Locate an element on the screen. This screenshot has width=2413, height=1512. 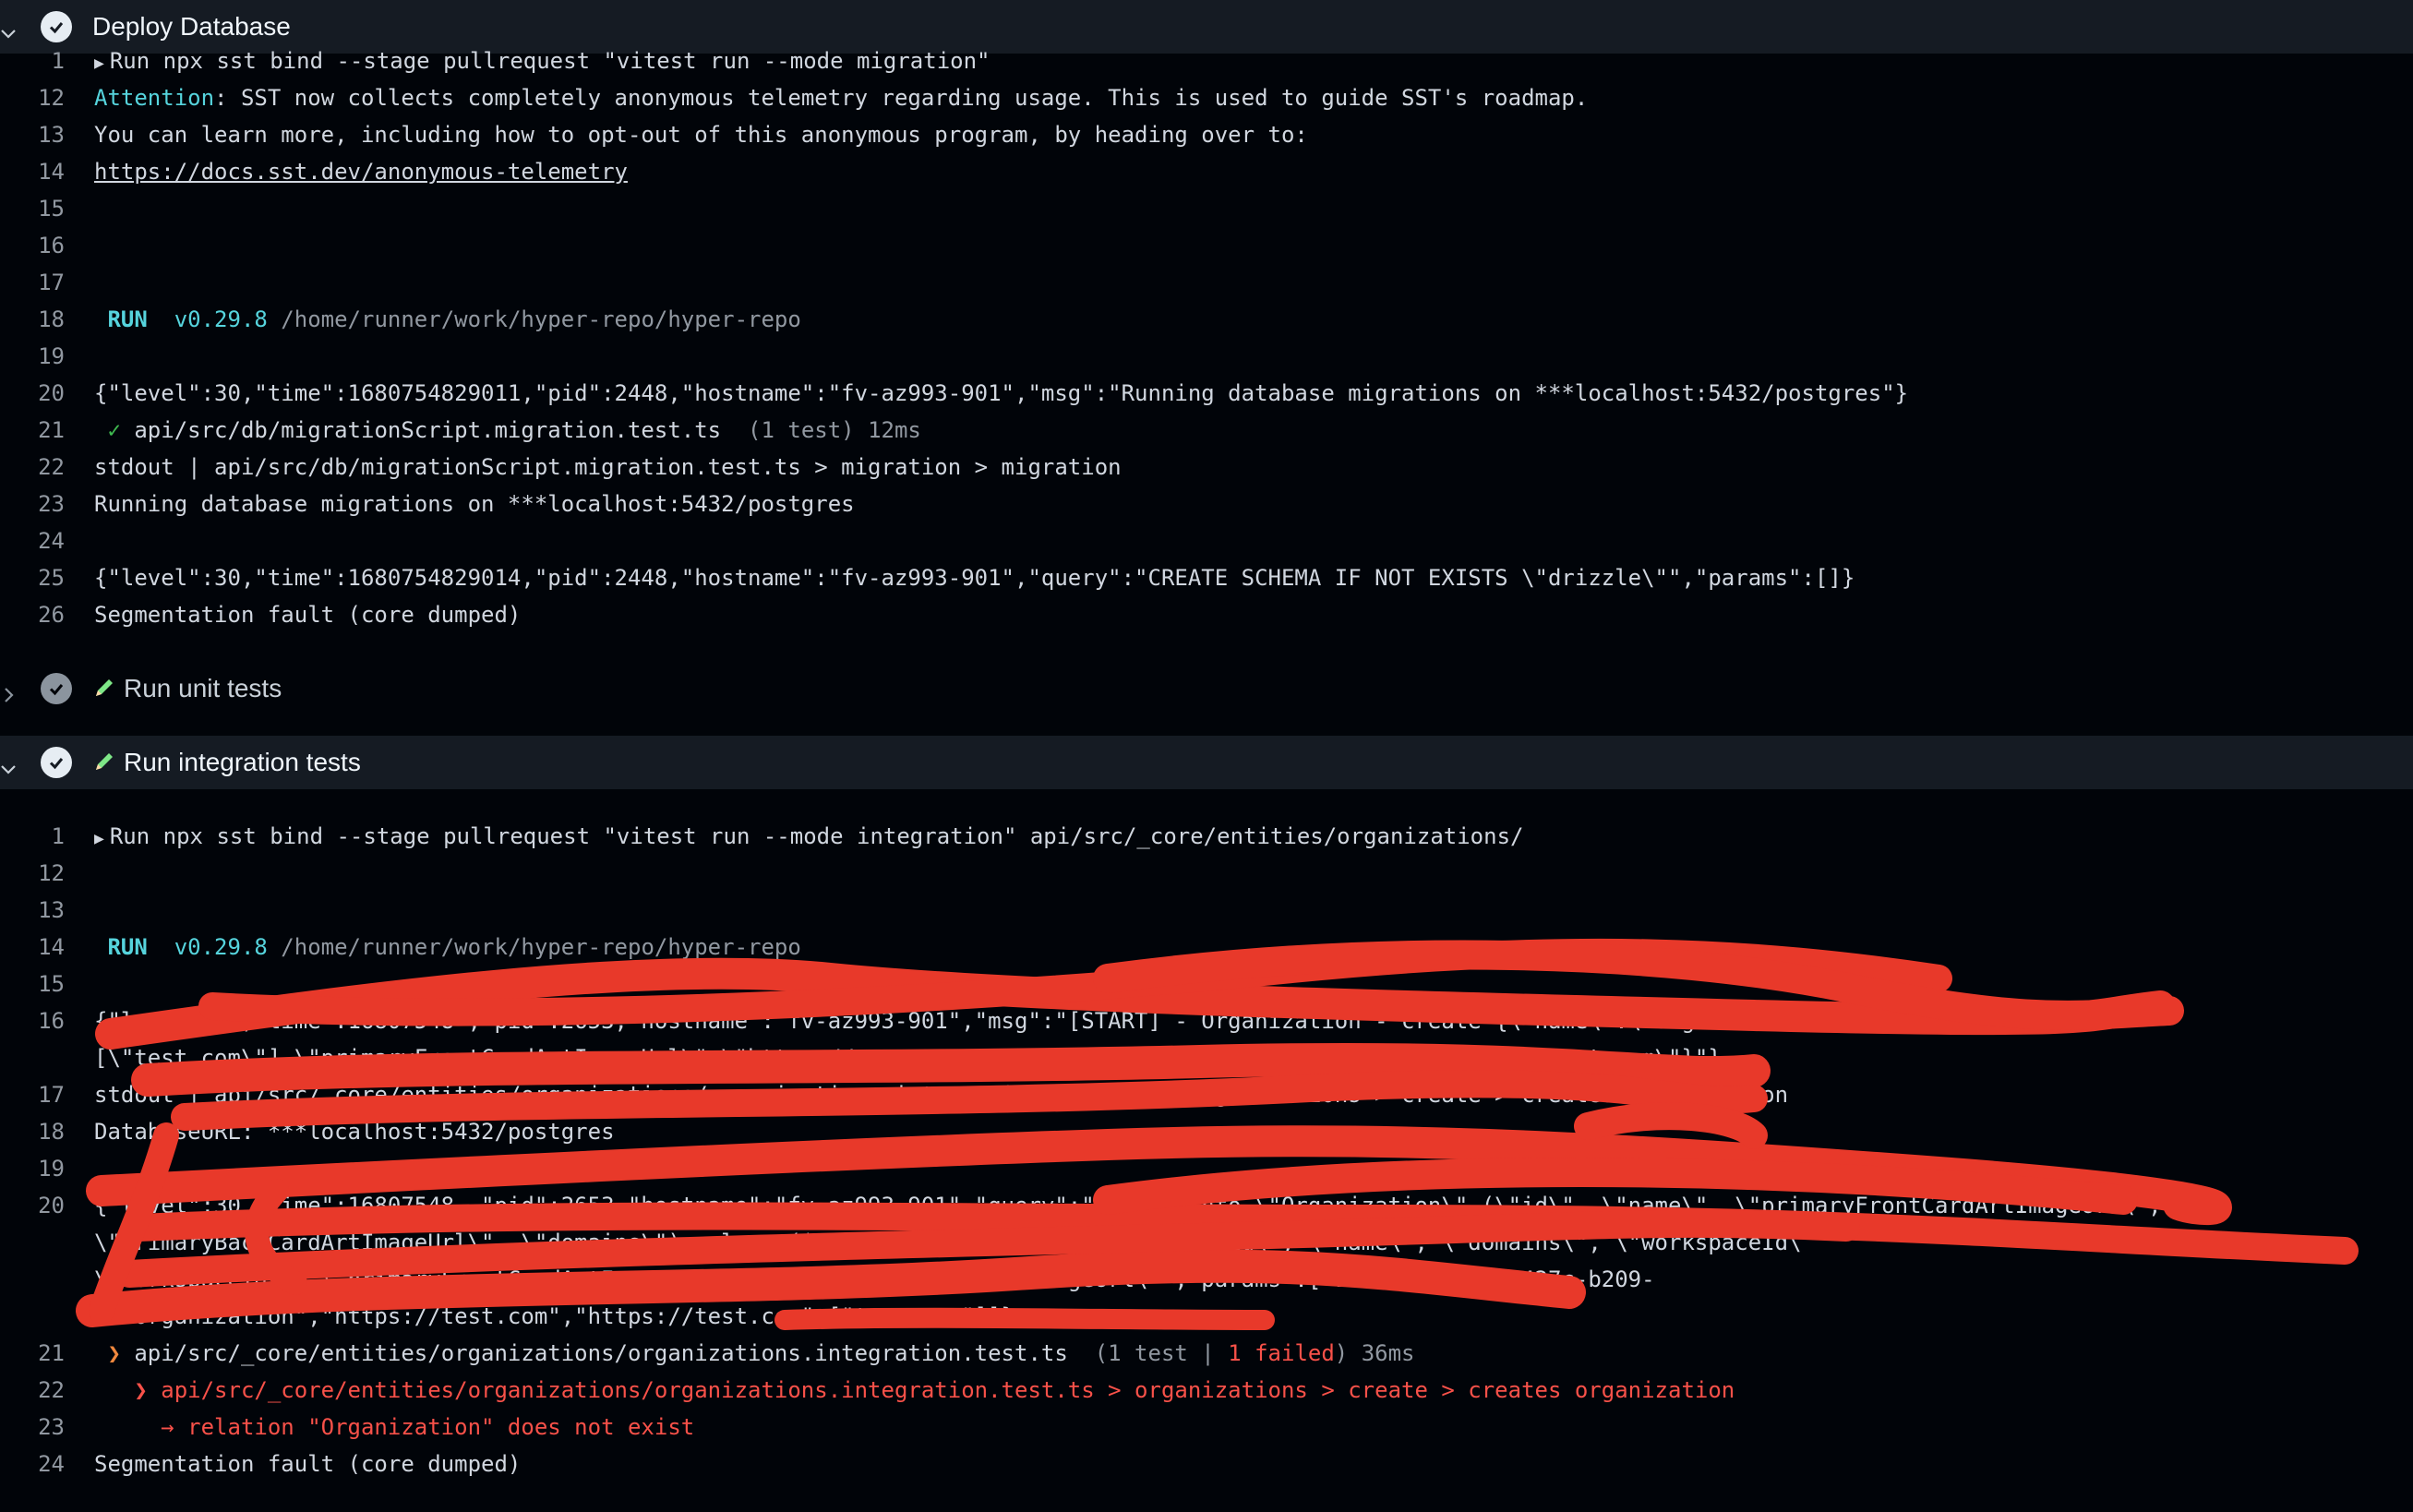
step-title: Run integration tests is located at coordinates (242, 762).